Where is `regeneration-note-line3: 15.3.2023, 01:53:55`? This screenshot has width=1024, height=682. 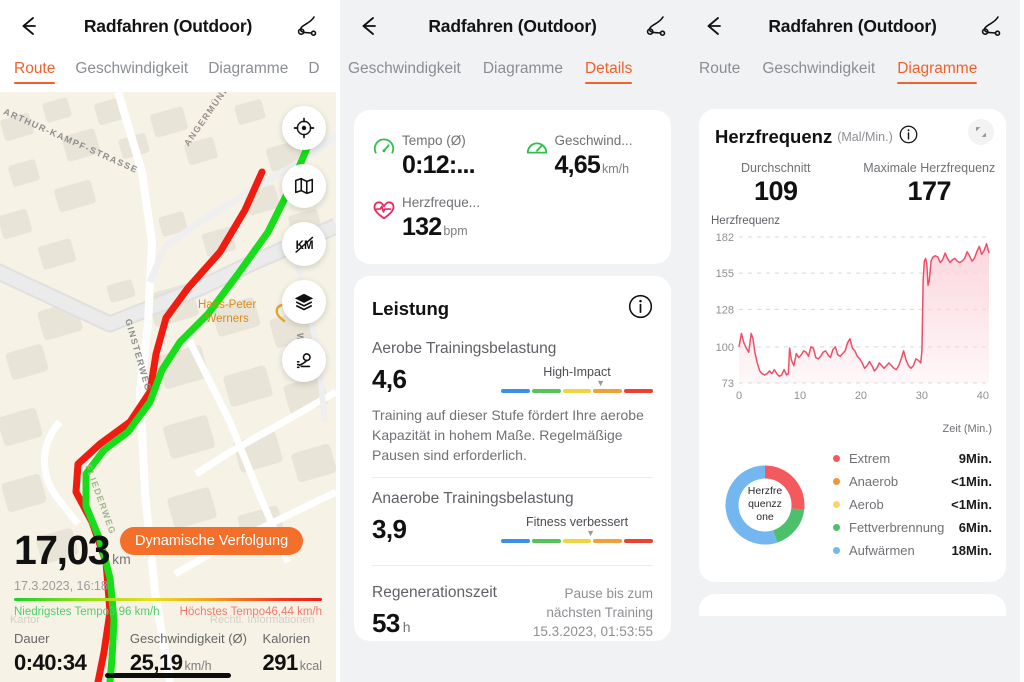 regeneration-note-line3: 15.3.2023, 01:53:55 is located at coordinates (592, 631).